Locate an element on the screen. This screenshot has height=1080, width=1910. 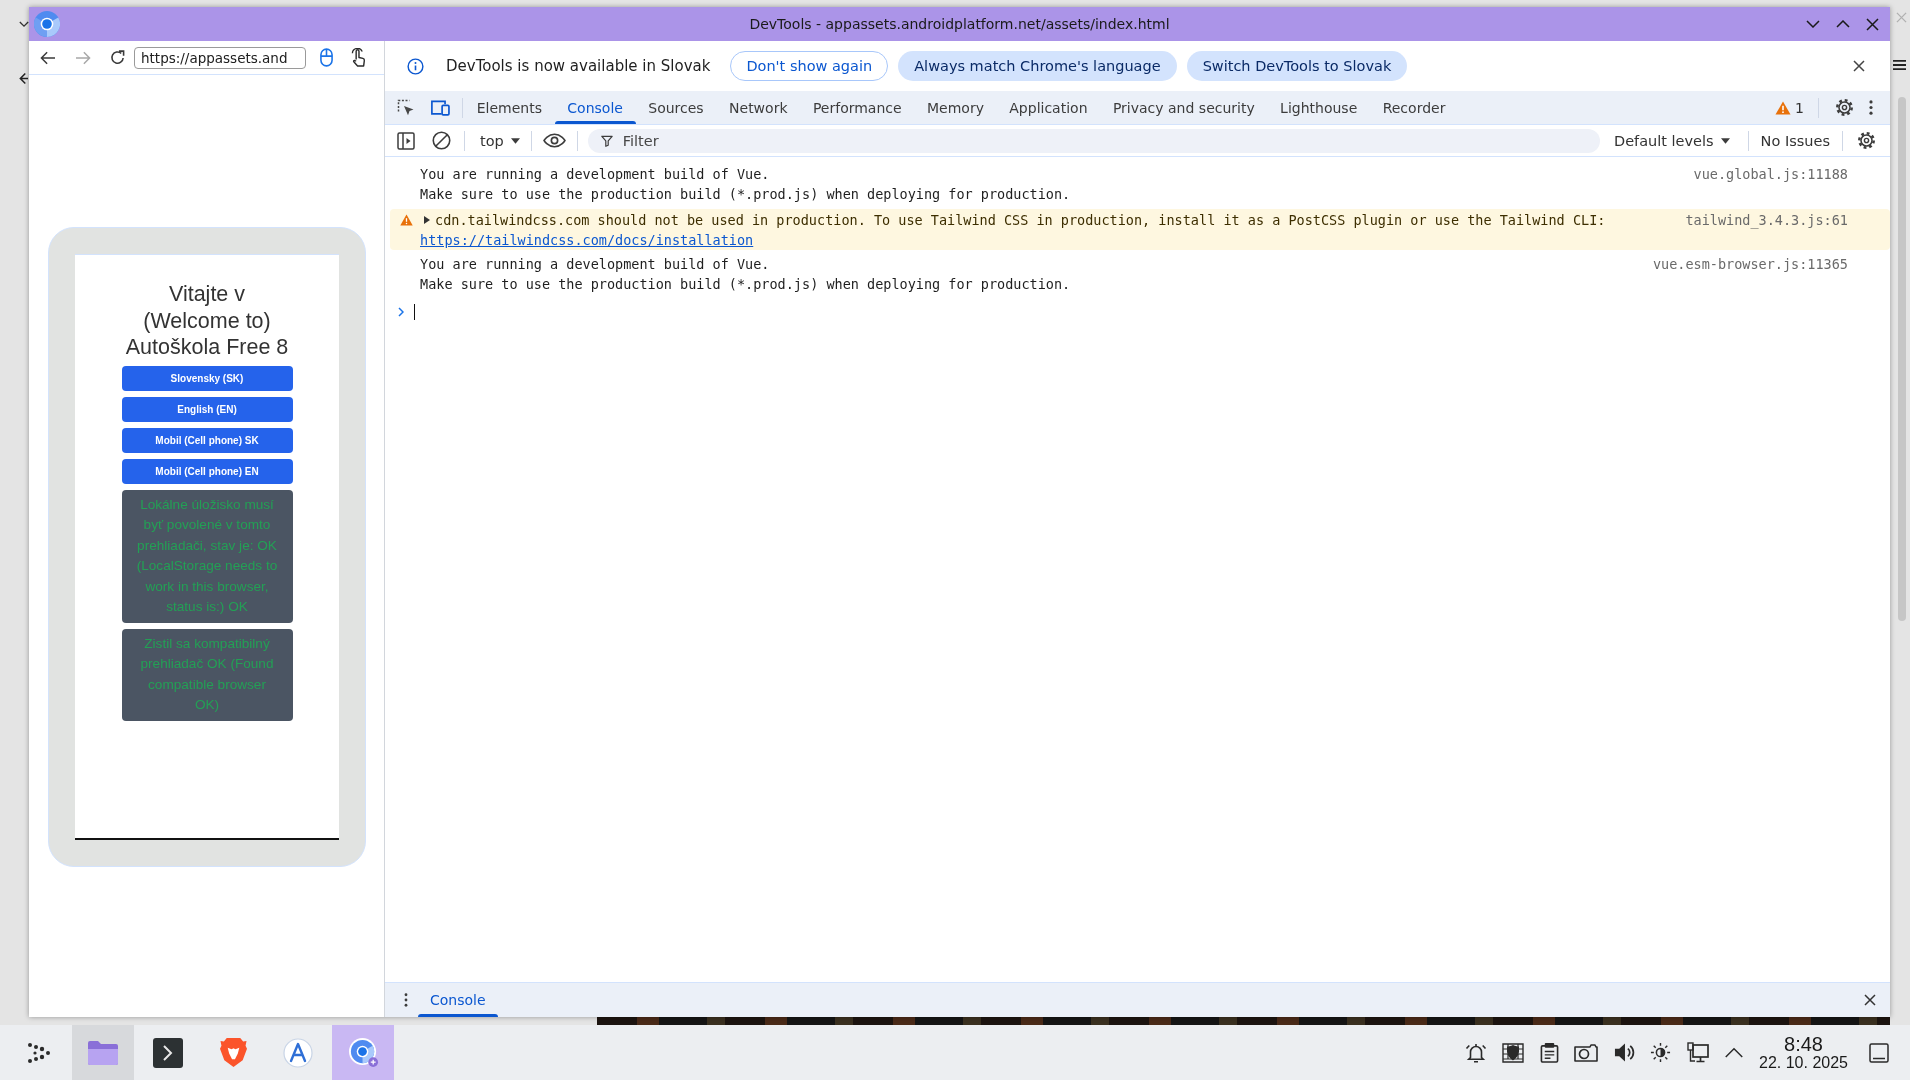
device-toolbar-icon is located at coordinates (440, 107).